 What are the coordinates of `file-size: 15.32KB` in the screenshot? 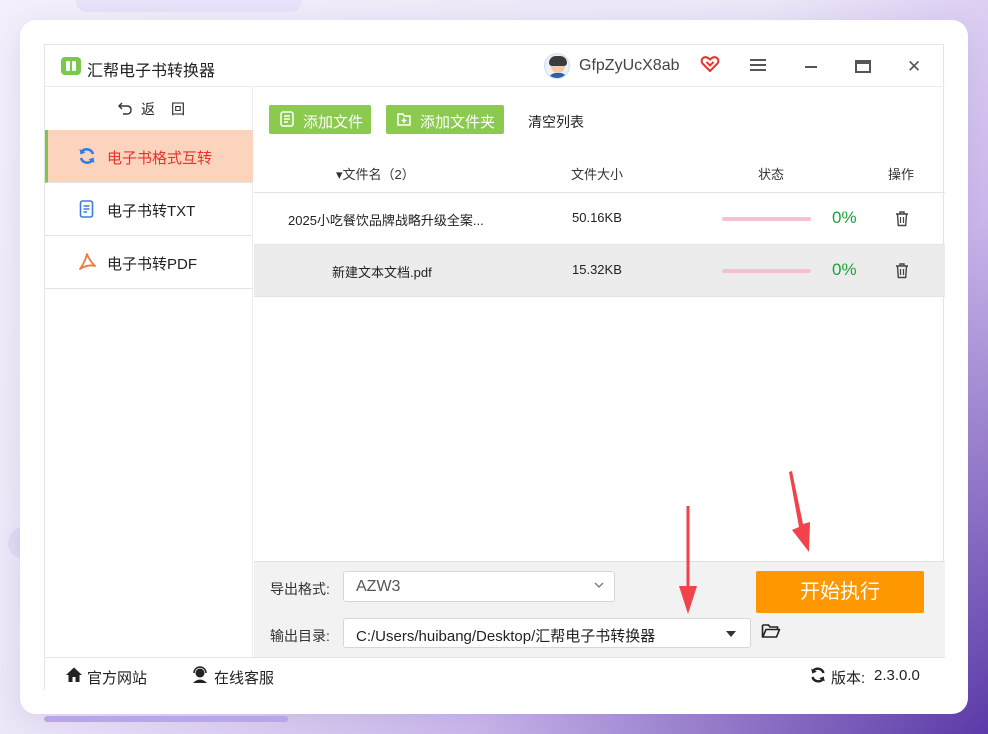 It's located at (597, 269).